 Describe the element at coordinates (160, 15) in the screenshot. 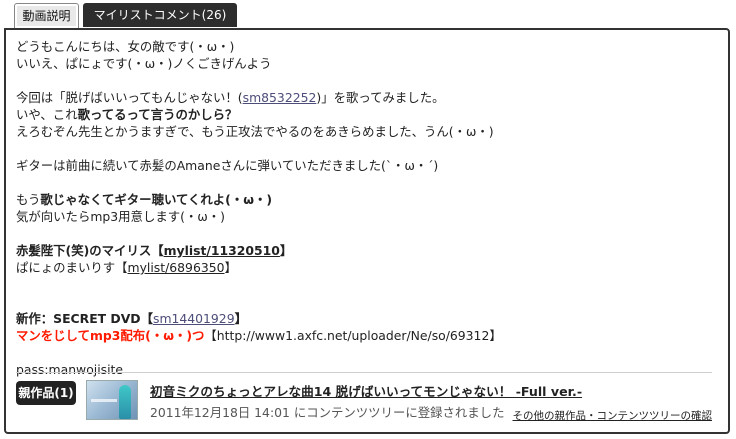

I see `tab-mylist-comments: マイリストコメント(26)` at that location.